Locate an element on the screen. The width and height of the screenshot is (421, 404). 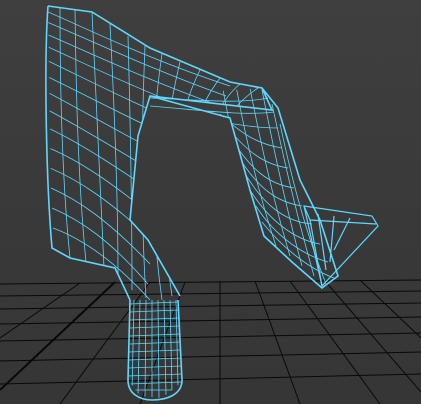
foot-mesh is located at coordinates (155, 349).